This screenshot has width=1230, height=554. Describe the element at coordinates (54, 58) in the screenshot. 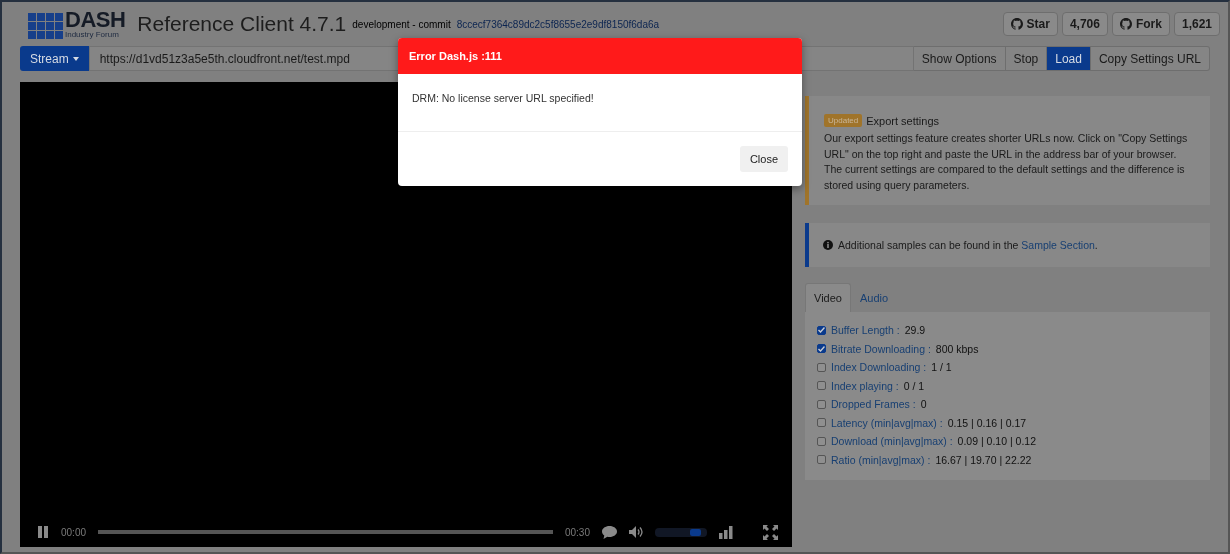

I see `stream-dropdown: Stream` at that location.